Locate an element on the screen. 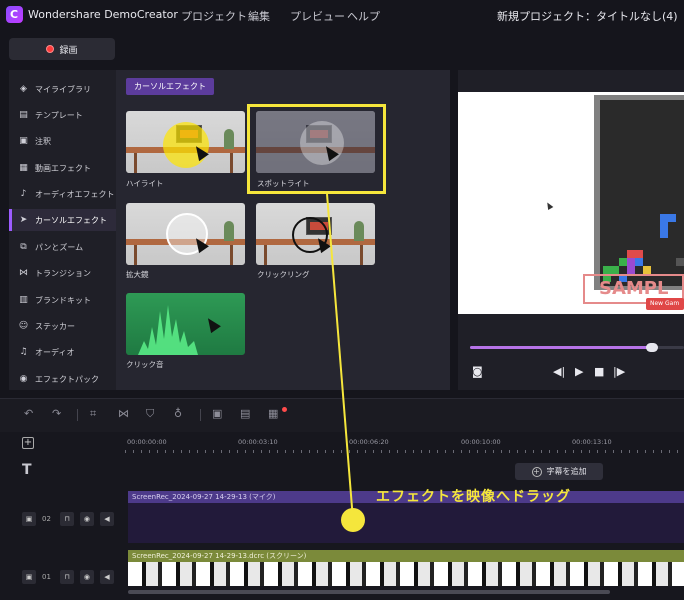 This screenshot has width=684, height=600. menu-edit: 編集 is located at coordinates (259, 16).